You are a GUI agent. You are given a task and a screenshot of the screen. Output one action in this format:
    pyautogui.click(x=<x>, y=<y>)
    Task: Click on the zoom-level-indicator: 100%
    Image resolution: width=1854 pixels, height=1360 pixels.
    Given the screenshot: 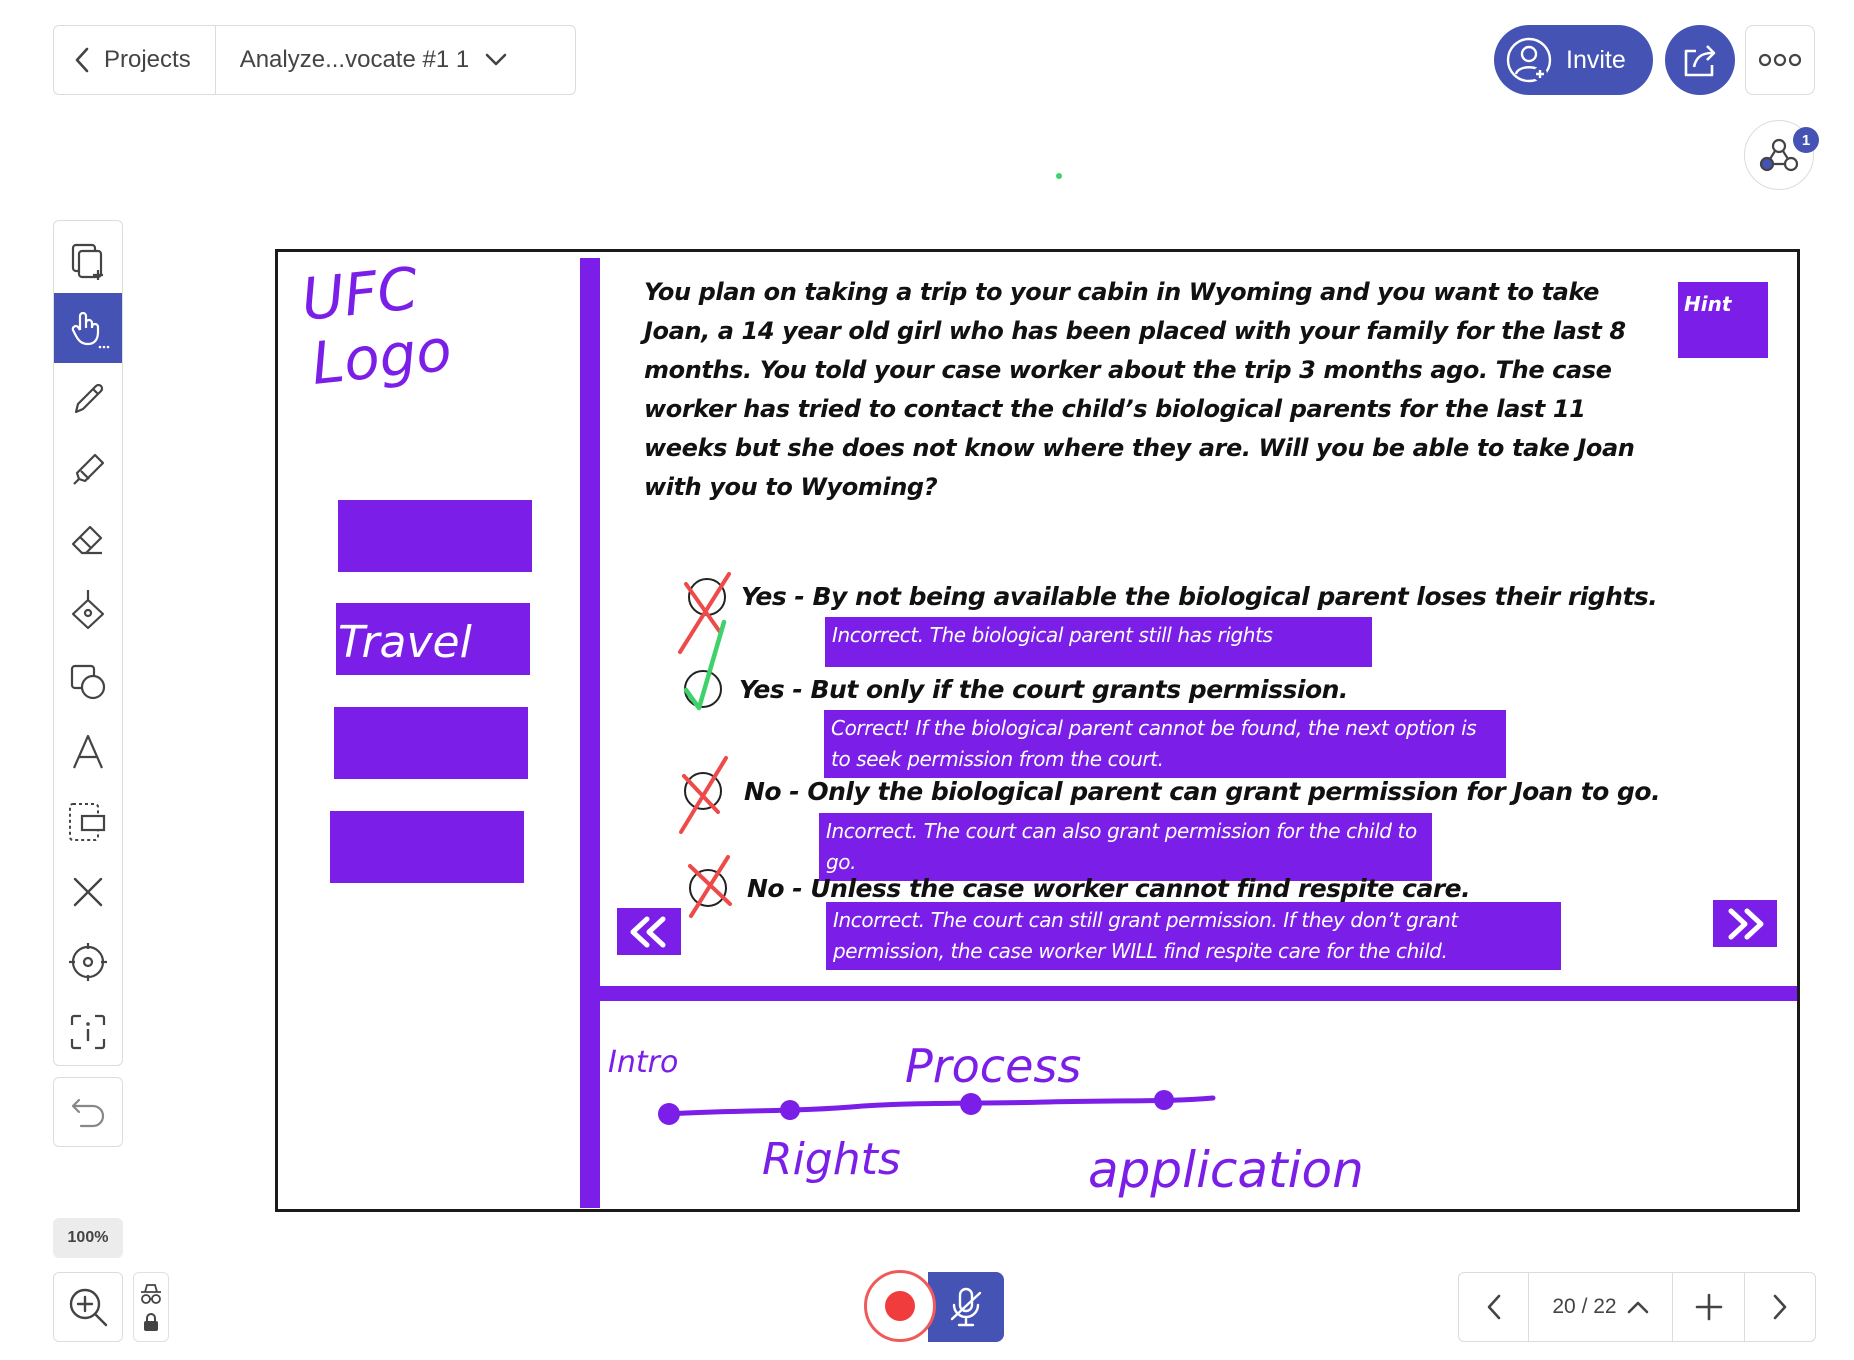 What is the action you would take?
    pyautogui.click(x=88, y=1238)
    